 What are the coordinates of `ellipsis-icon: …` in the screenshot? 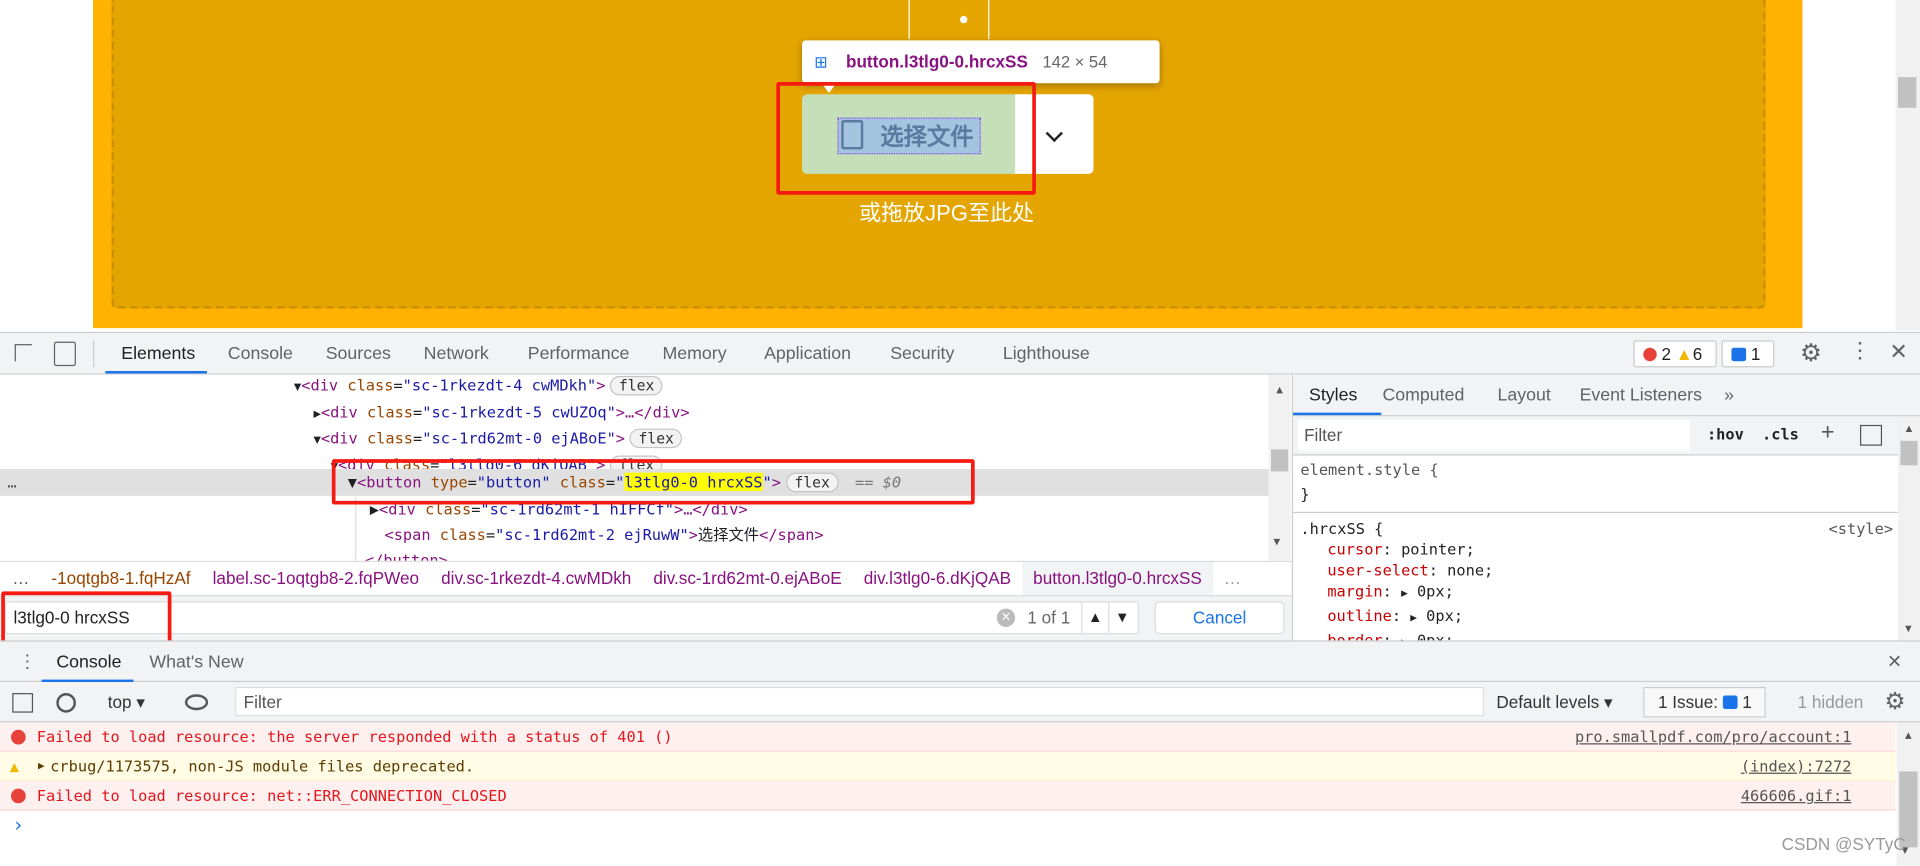 It's located at (12, 482).